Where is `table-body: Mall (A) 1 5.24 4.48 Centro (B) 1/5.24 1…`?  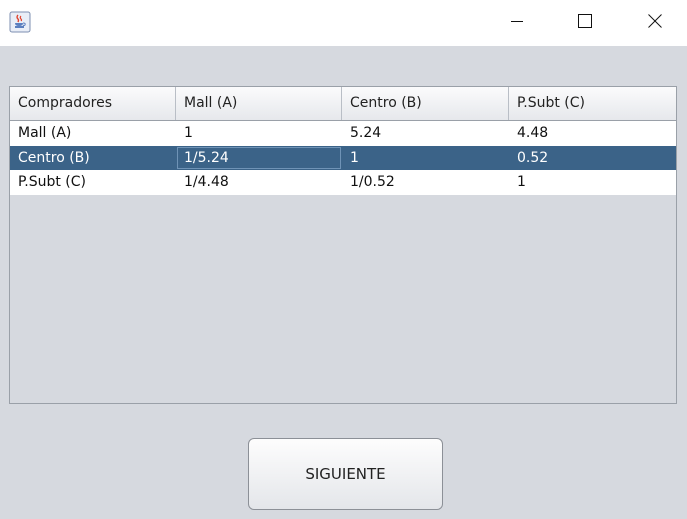 table-body: Mall (A) 1 5.24 4.48 Centro (B) 1/5.24 1… is located at coordinates (343, 158).